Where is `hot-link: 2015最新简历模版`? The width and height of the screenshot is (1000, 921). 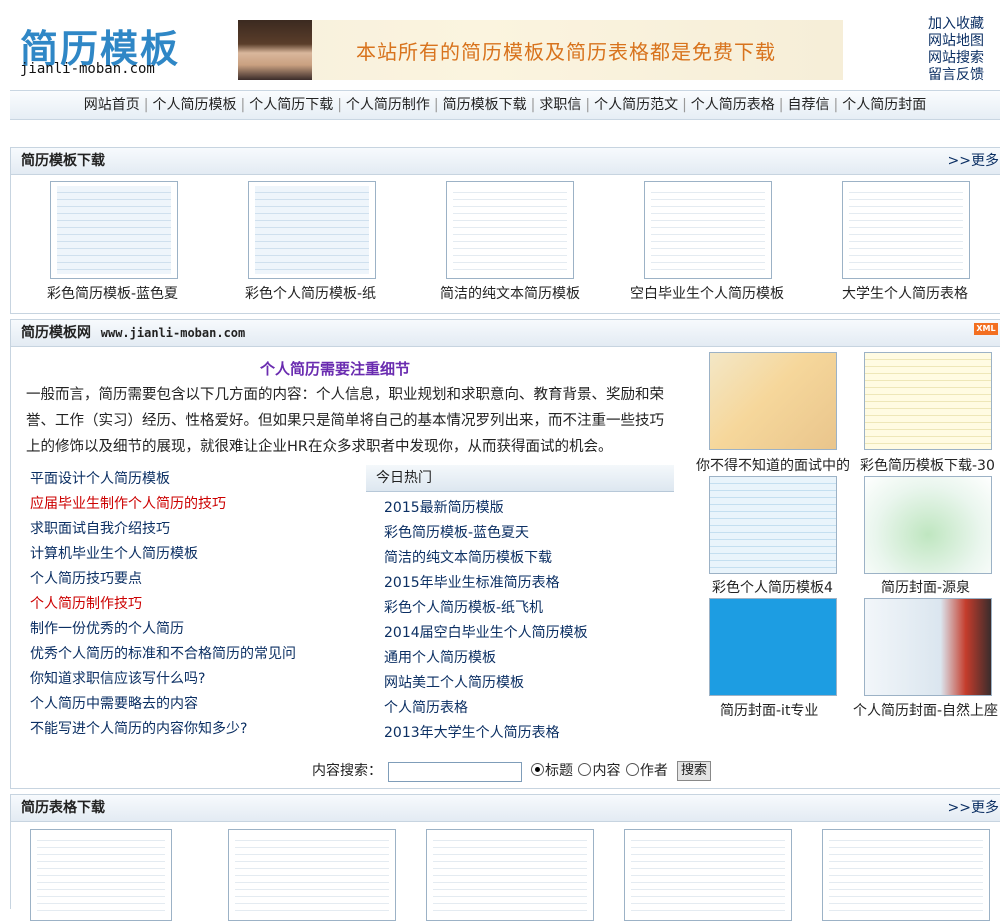
hot-link: 2015最新简历模版 is located at coordinates (529, 508).